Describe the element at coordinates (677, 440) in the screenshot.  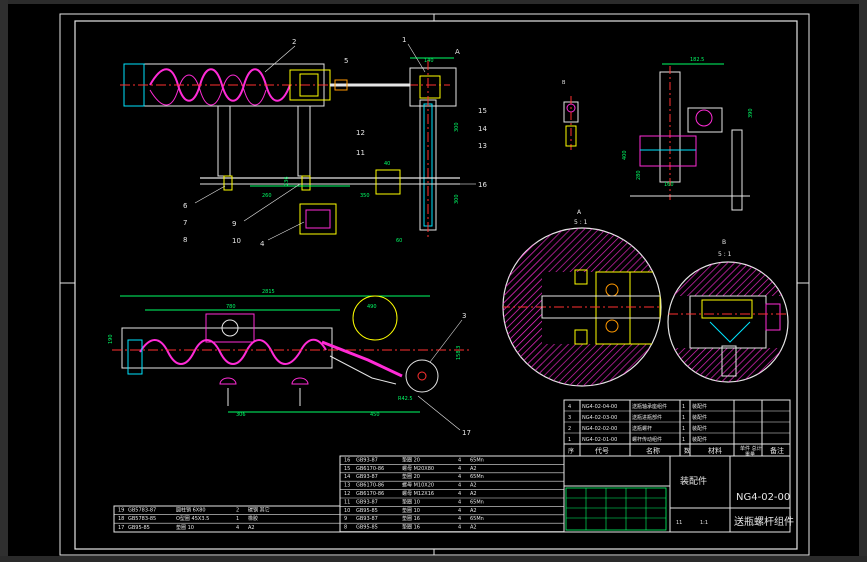
I see `bom-upper-row: 1 NG4-02-01-00 螺杆传动组件 1 装配件` at that location.